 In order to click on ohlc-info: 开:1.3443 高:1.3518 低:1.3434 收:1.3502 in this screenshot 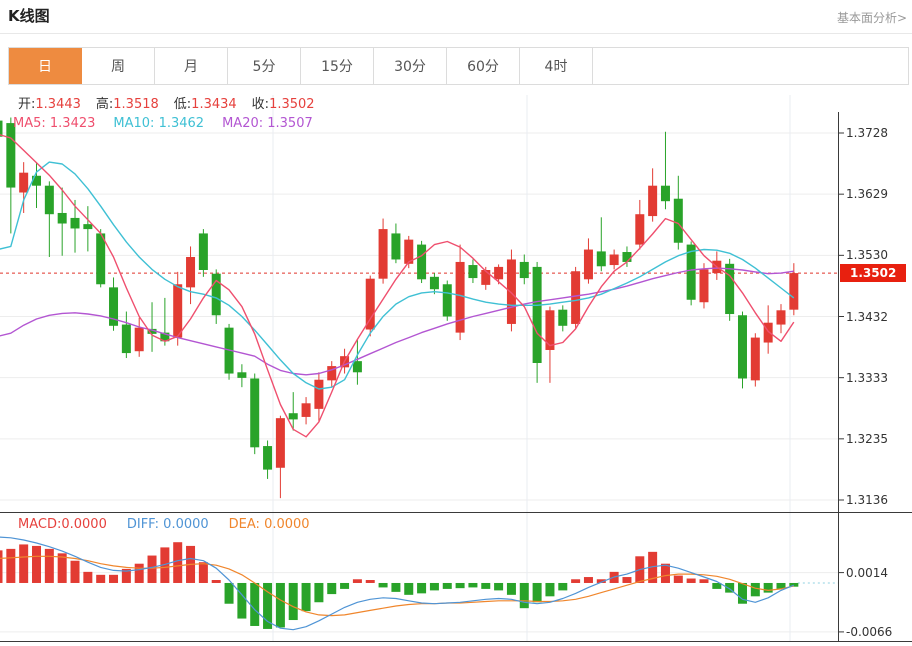, I will do `click(174, 102)`.